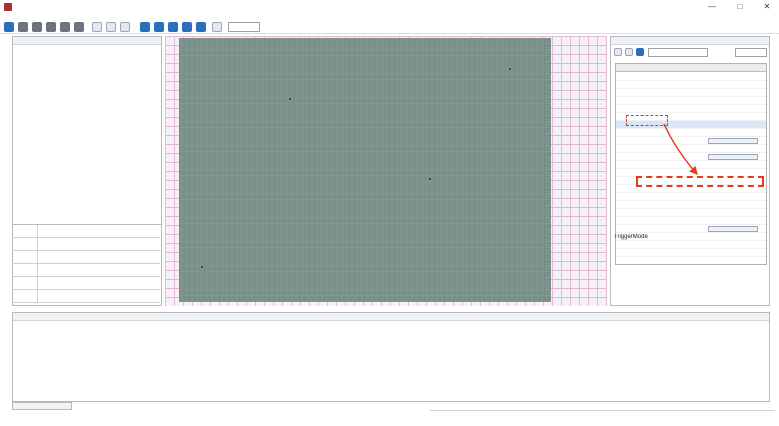 The height and width of the screenshot is (426, 779). I want to click on save-icon, so click(79, 27).